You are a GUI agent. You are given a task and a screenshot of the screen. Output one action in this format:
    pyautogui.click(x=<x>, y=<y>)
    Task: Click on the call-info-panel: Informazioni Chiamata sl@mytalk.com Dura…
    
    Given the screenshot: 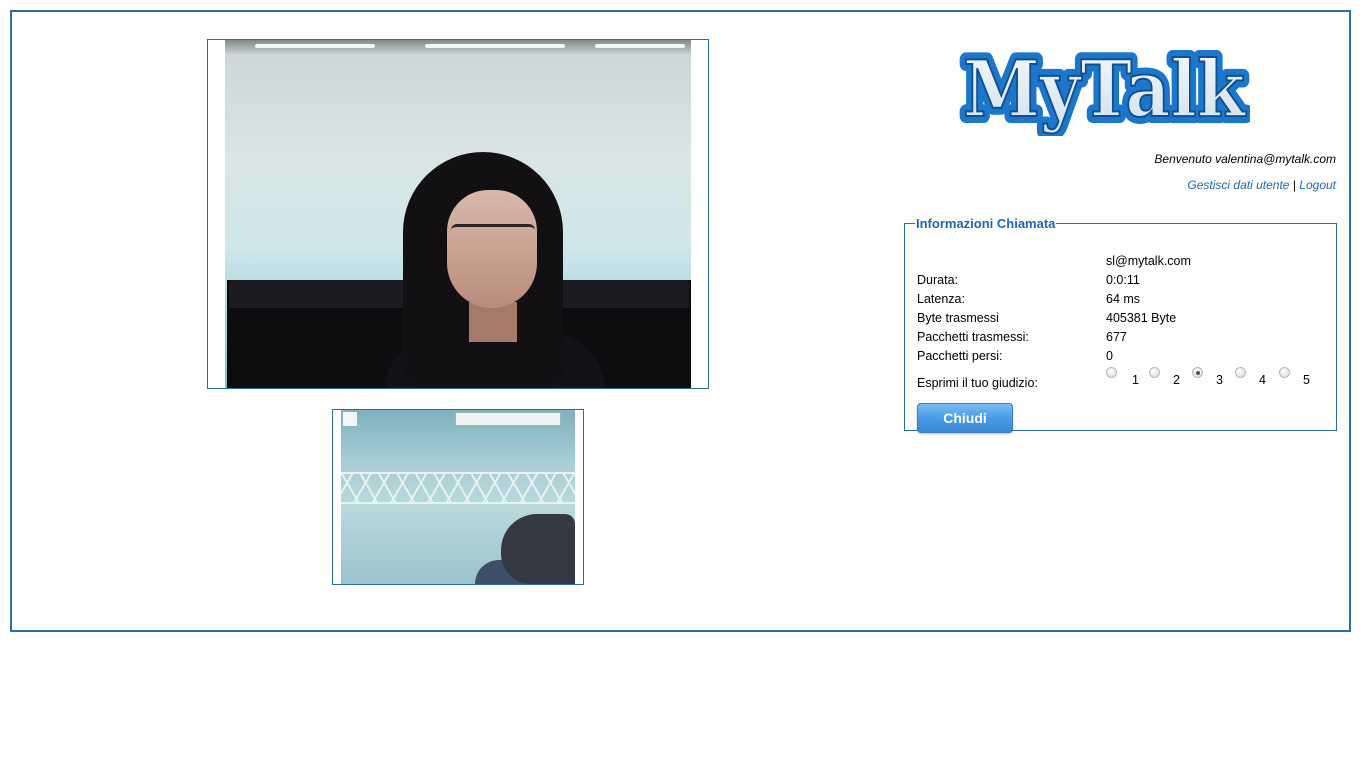 What is the action you would take?
    pyautogui.click(x=1120, y=324)
    